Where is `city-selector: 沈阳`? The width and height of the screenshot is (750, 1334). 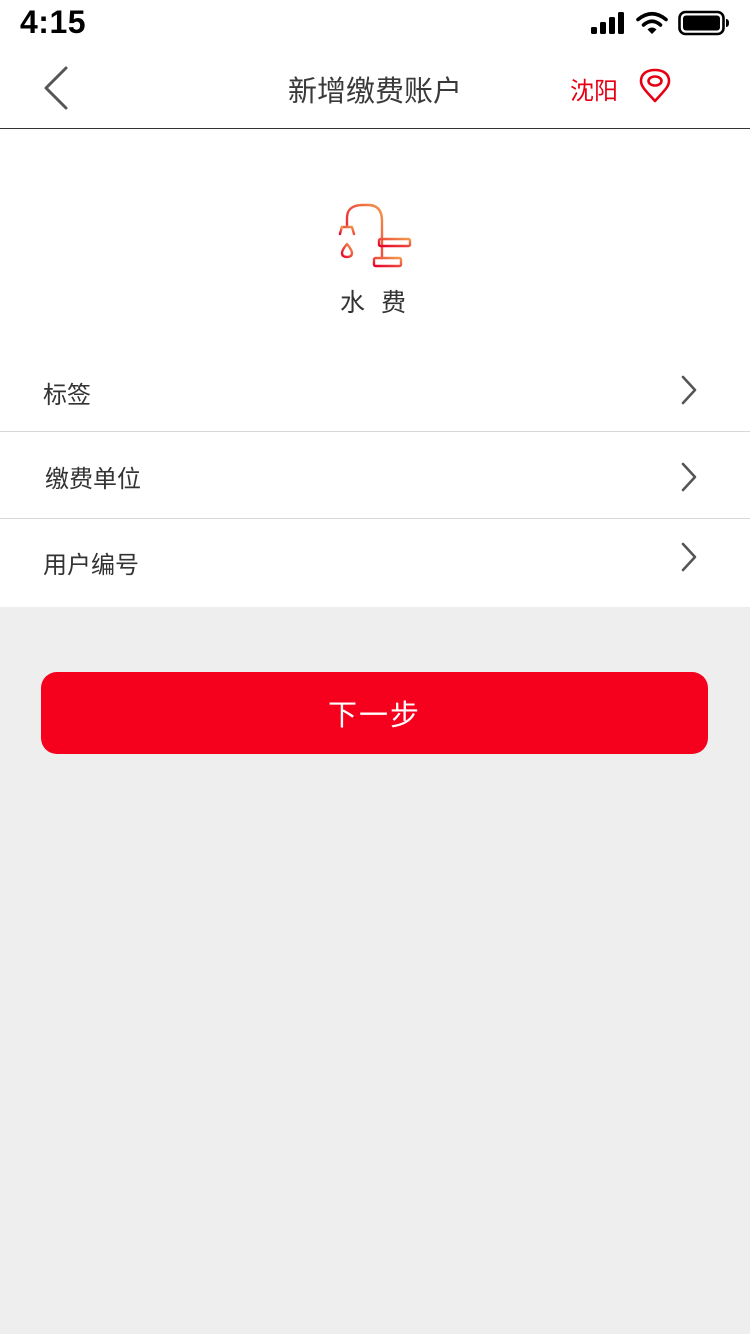
city-selector: 沈阳 is located at coordinates (621, 88).